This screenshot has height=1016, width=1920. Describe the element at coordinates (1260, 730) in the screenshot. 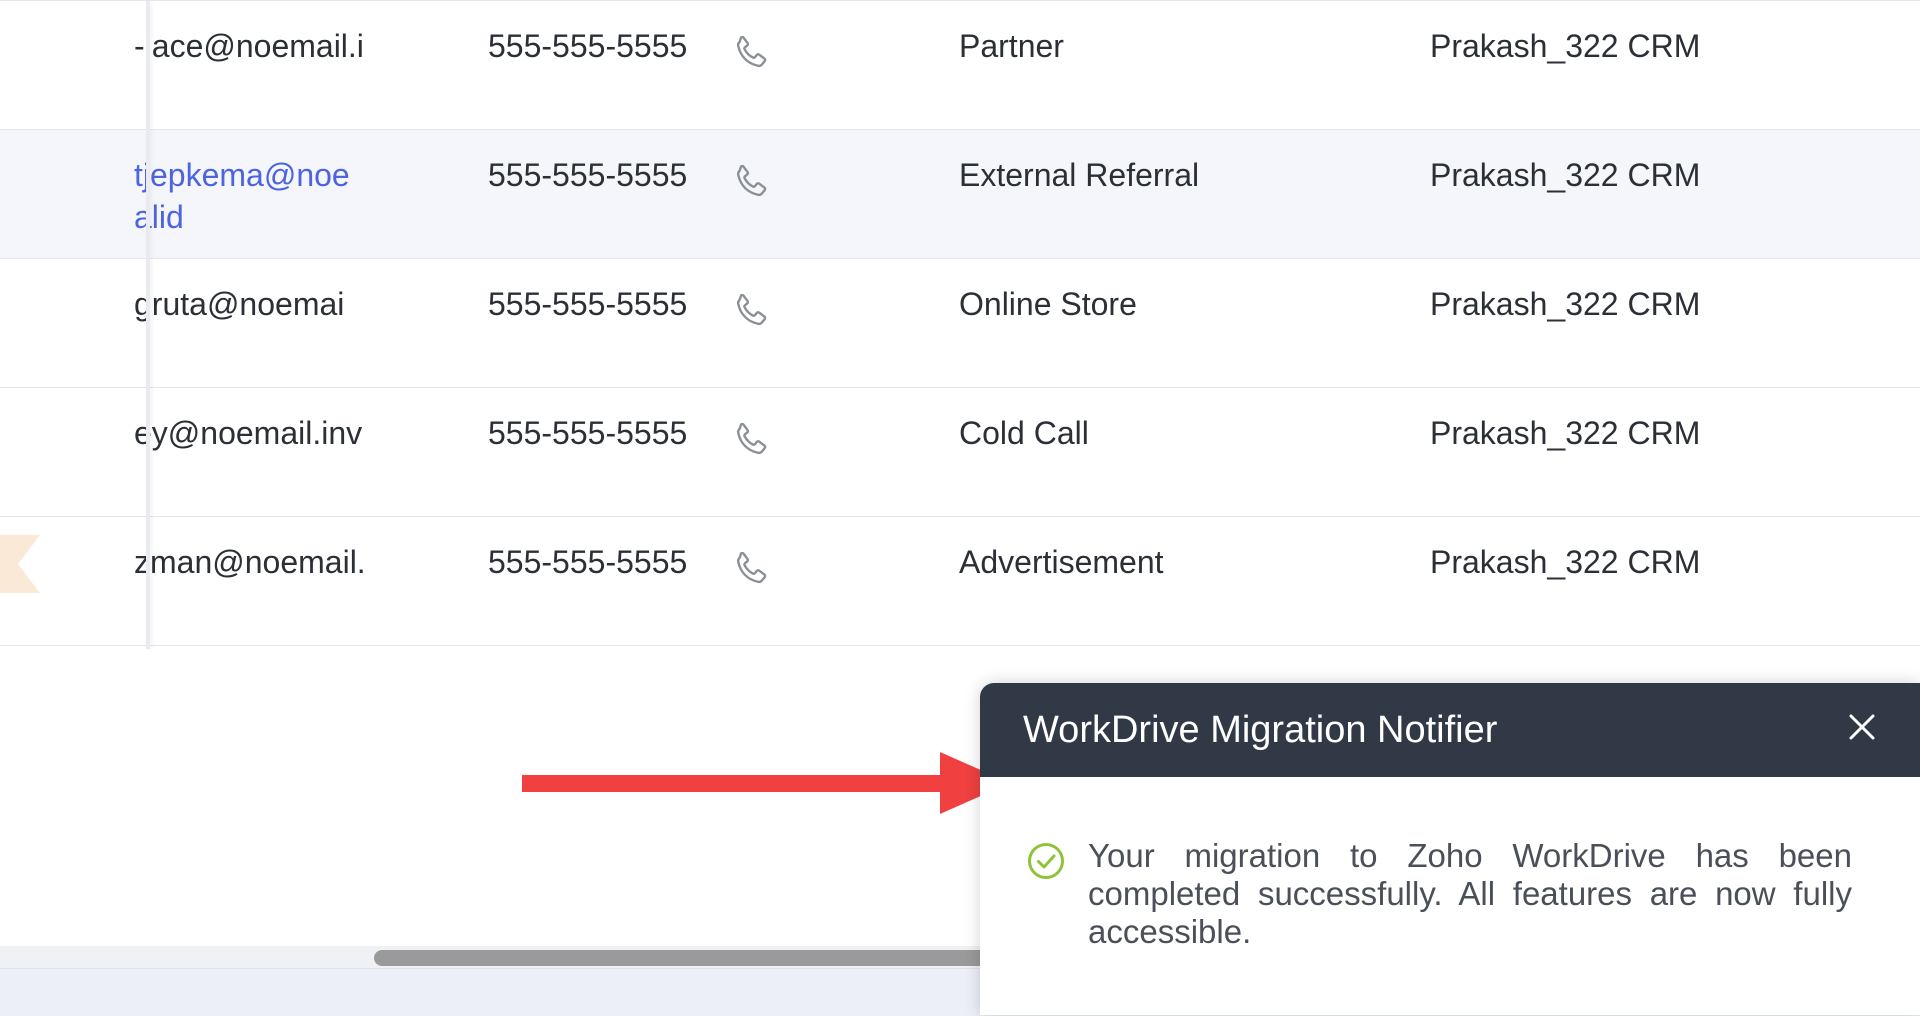

I see `notification-title: WorkDrive Migration Notifier` at that location.